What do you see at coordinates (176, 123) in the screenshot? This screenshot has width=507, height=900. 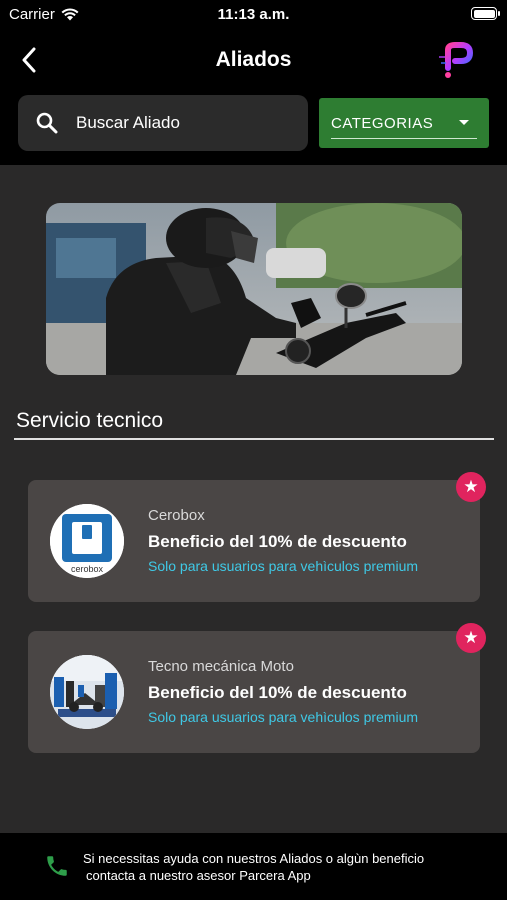 I see `search-input` at bounding box center [176, 123].